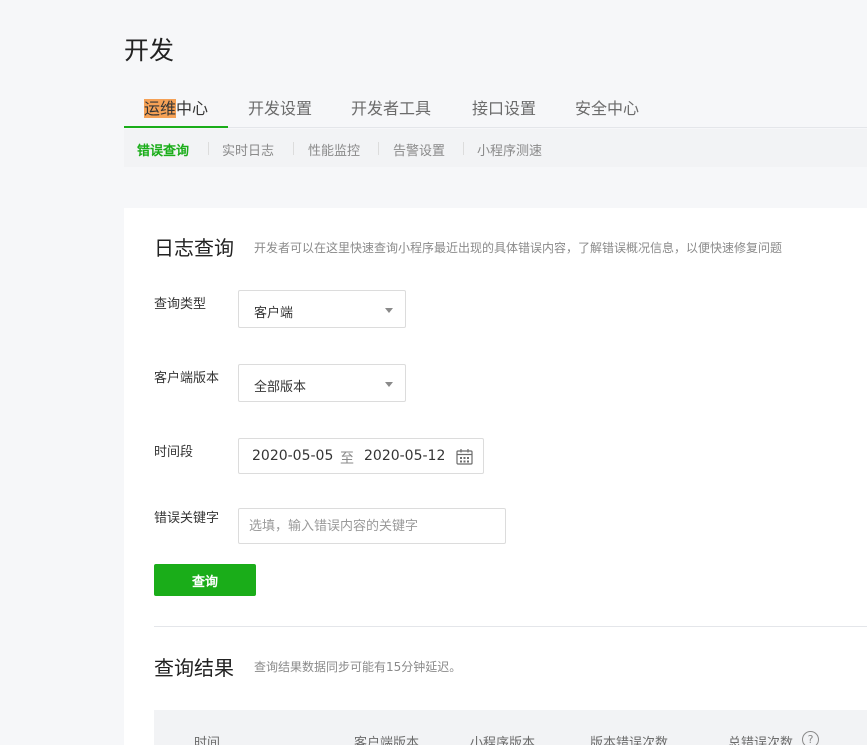 Image resolution: width=867 pixels, height=745 pixels. I want to click on tab-ops-center: 运维中心, so click(176, 107).